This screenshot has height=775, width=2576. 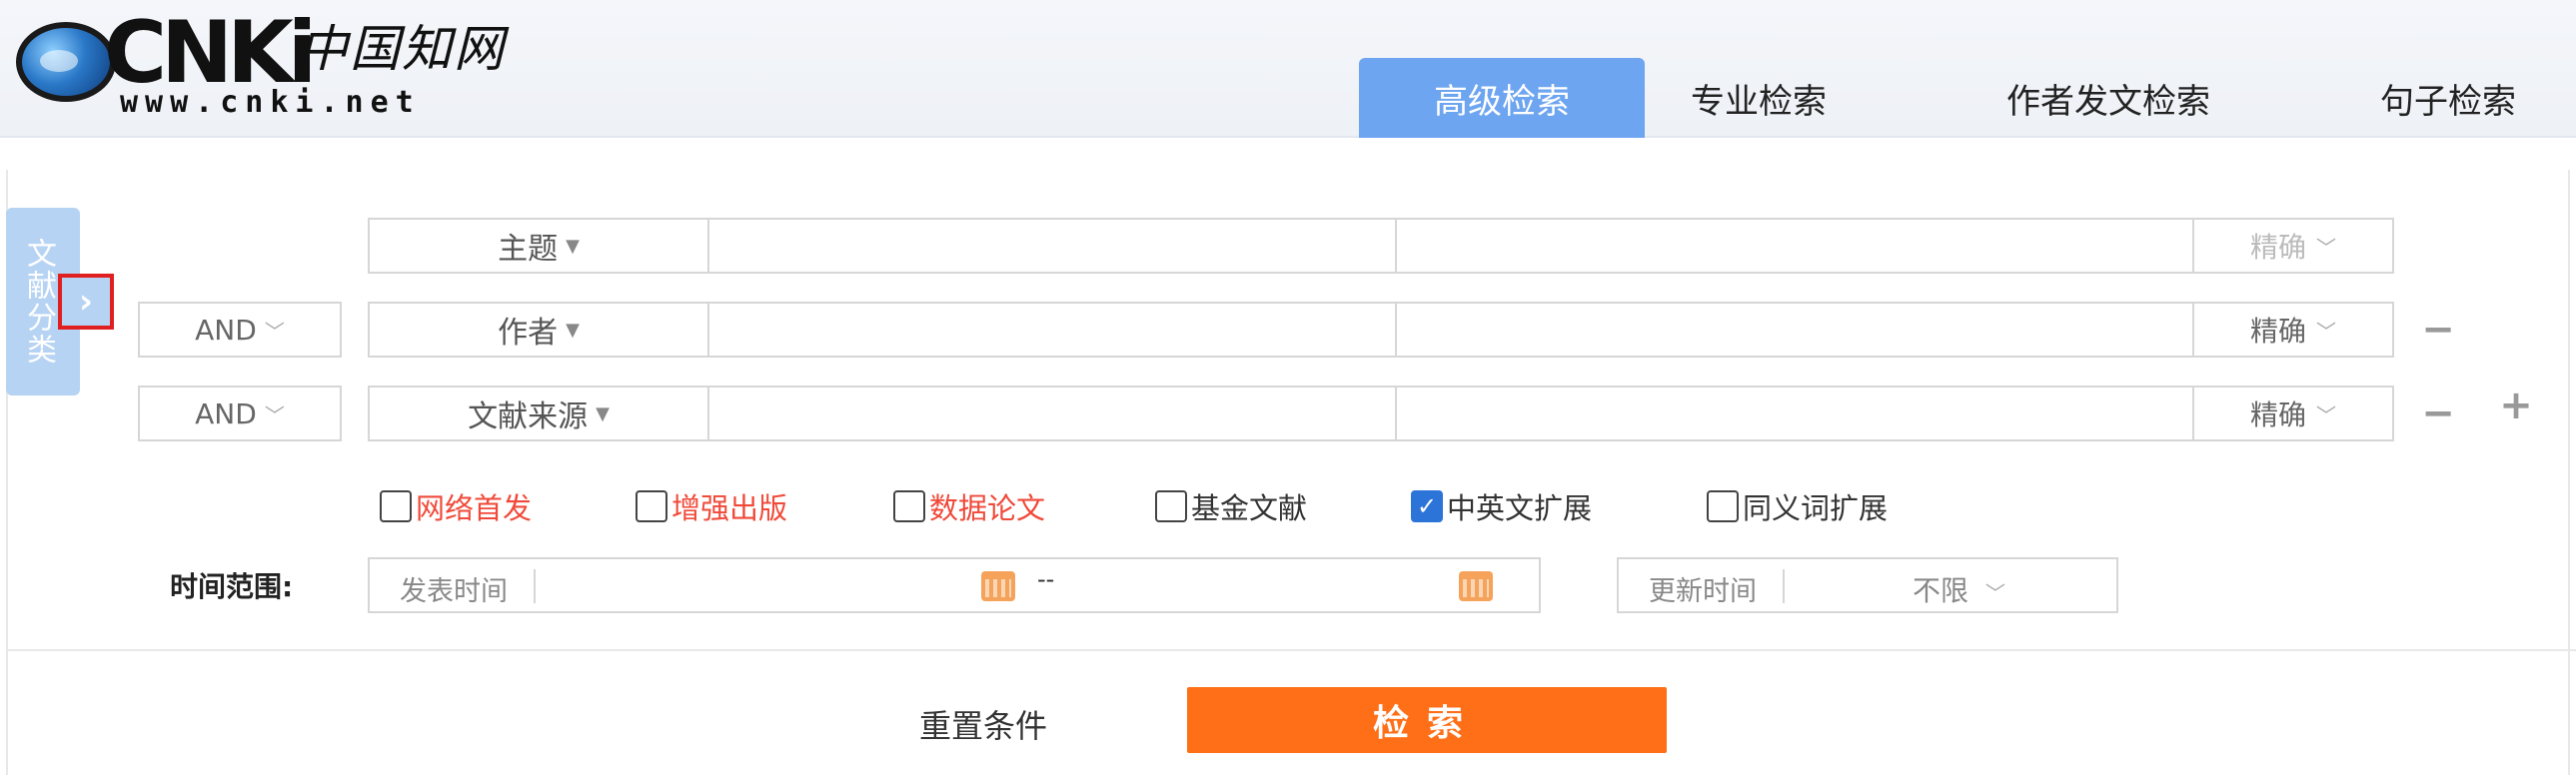 I want to click on field-type-select-3: 文献来源 ▼, so click(x=539, y=413).